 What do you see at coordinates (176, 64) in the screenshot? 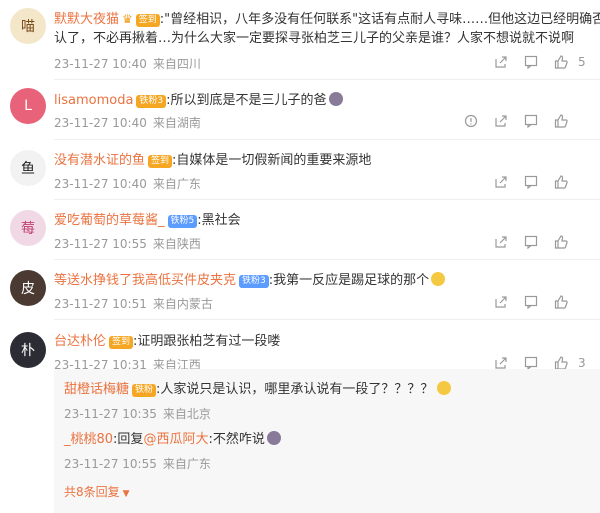
I see `location: 来自四川` at bounding box center [176, 64].